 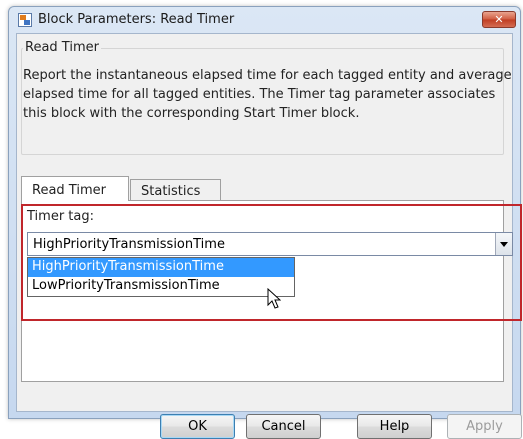 I want to click on chevron-down-icon, so click(x=503, y=244).